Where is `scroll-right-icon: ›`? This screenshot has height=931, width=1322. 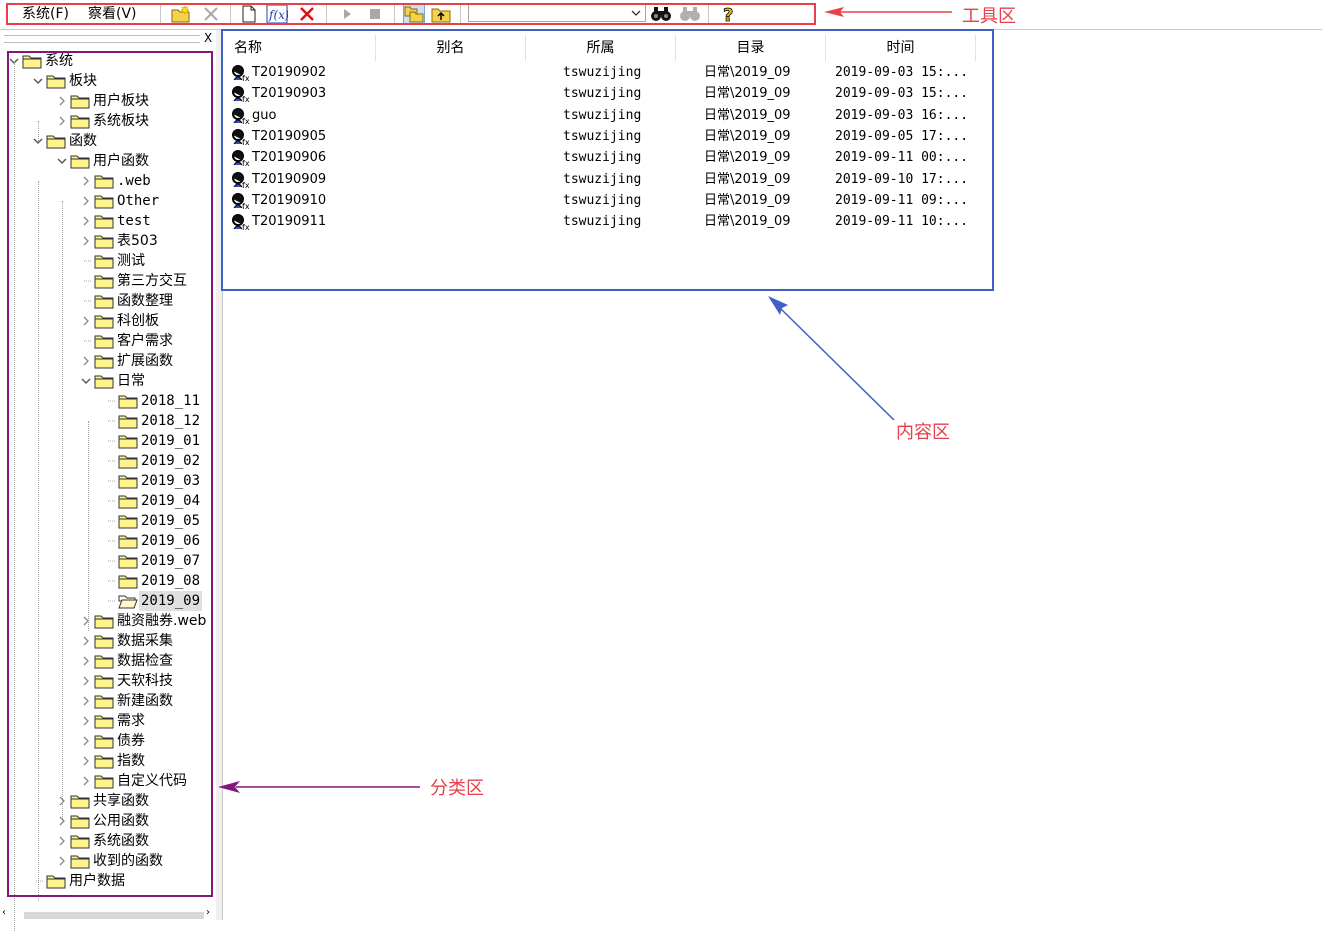
scroll-right-icon: › is located at coordinates (208, 912).